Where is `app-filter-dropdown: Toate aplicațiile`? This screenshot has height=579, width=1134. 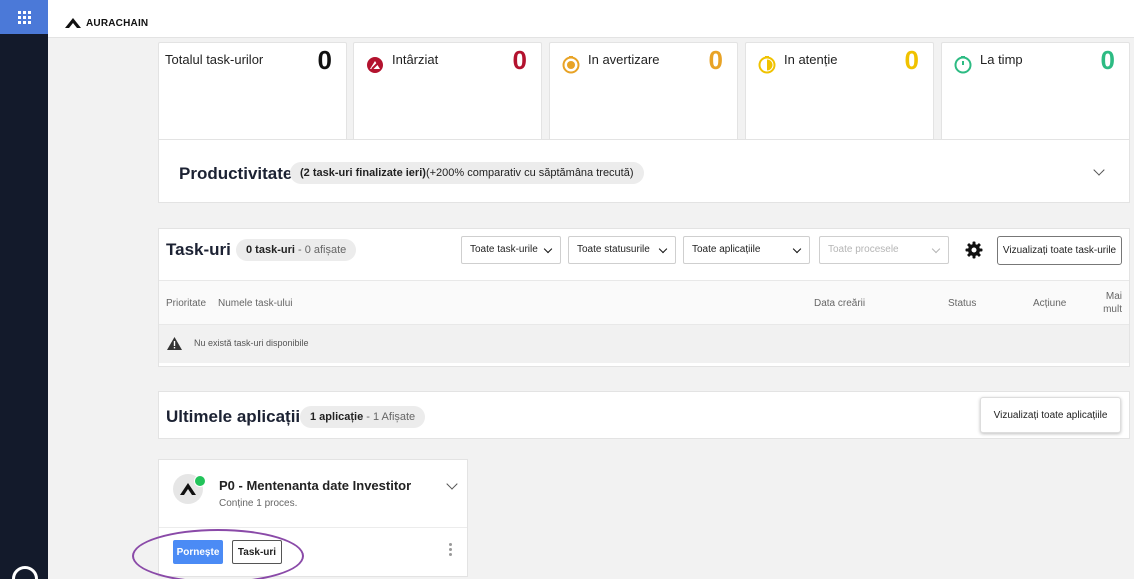 app-filter-dropdown: Toate aplicațiile is located at coordinates (746, 250).